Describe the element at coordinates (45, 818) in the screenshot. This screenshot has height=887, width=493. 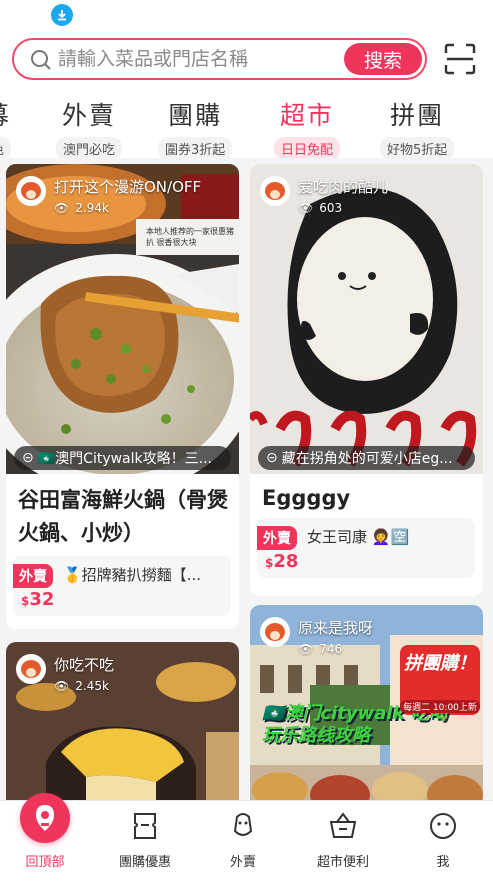
I see `back-to-top-icon` at that location.